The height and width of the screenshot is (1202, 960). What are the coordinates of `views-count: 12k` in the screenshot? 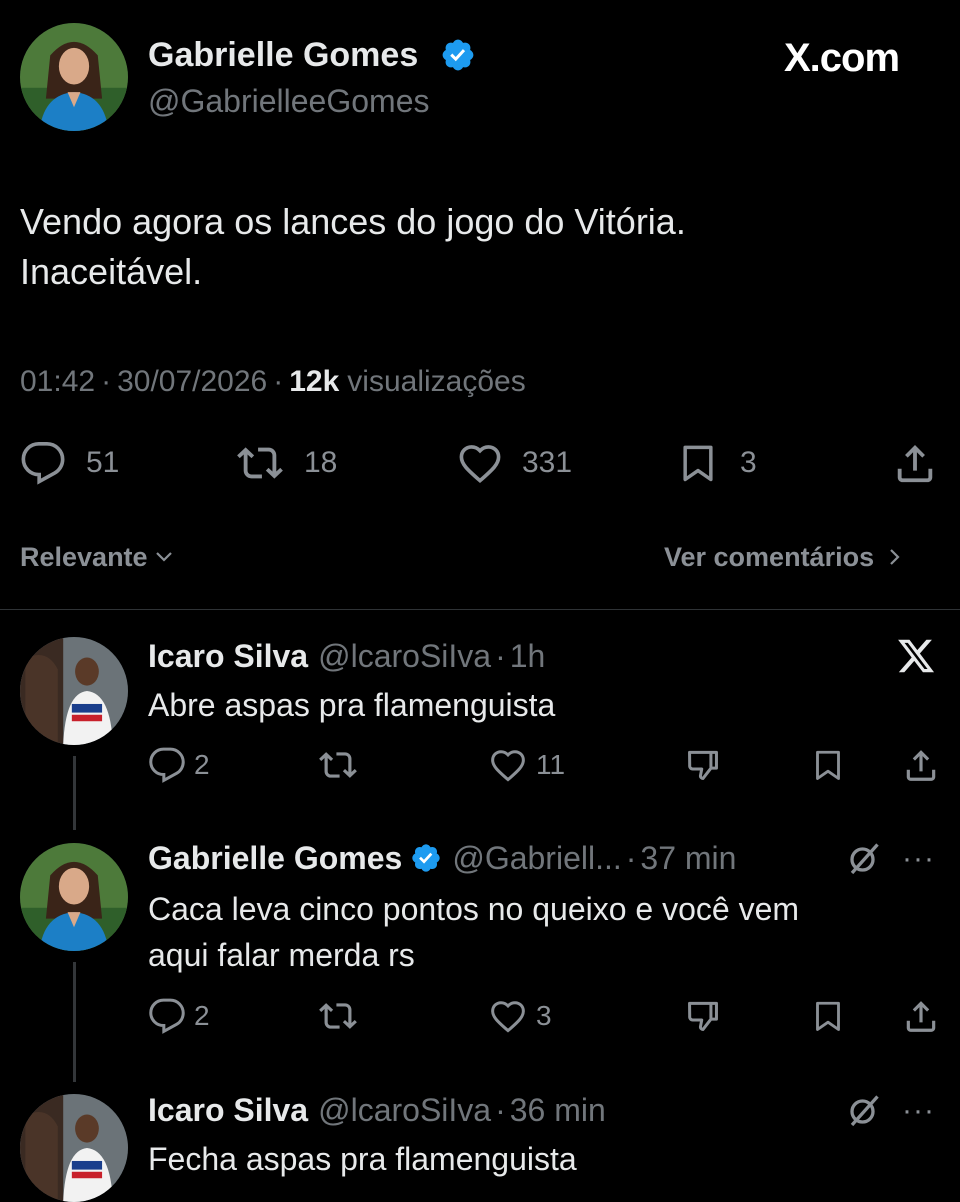 It's located at (314, 381).